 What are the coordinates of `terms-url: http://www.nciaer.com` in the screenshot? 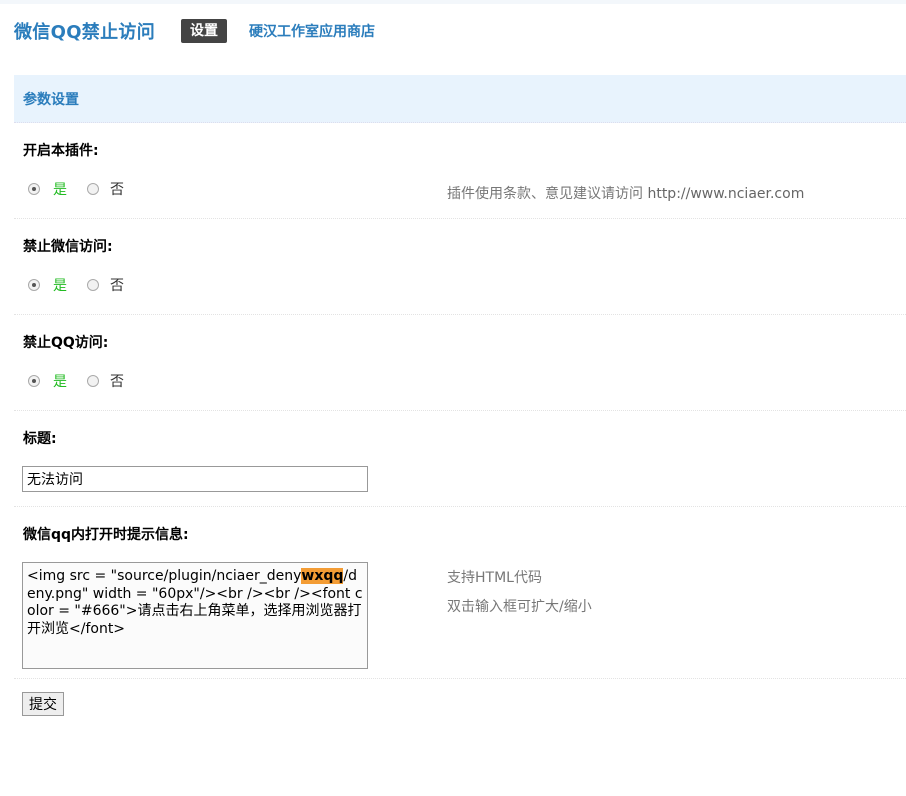 It's located at (725, 194).